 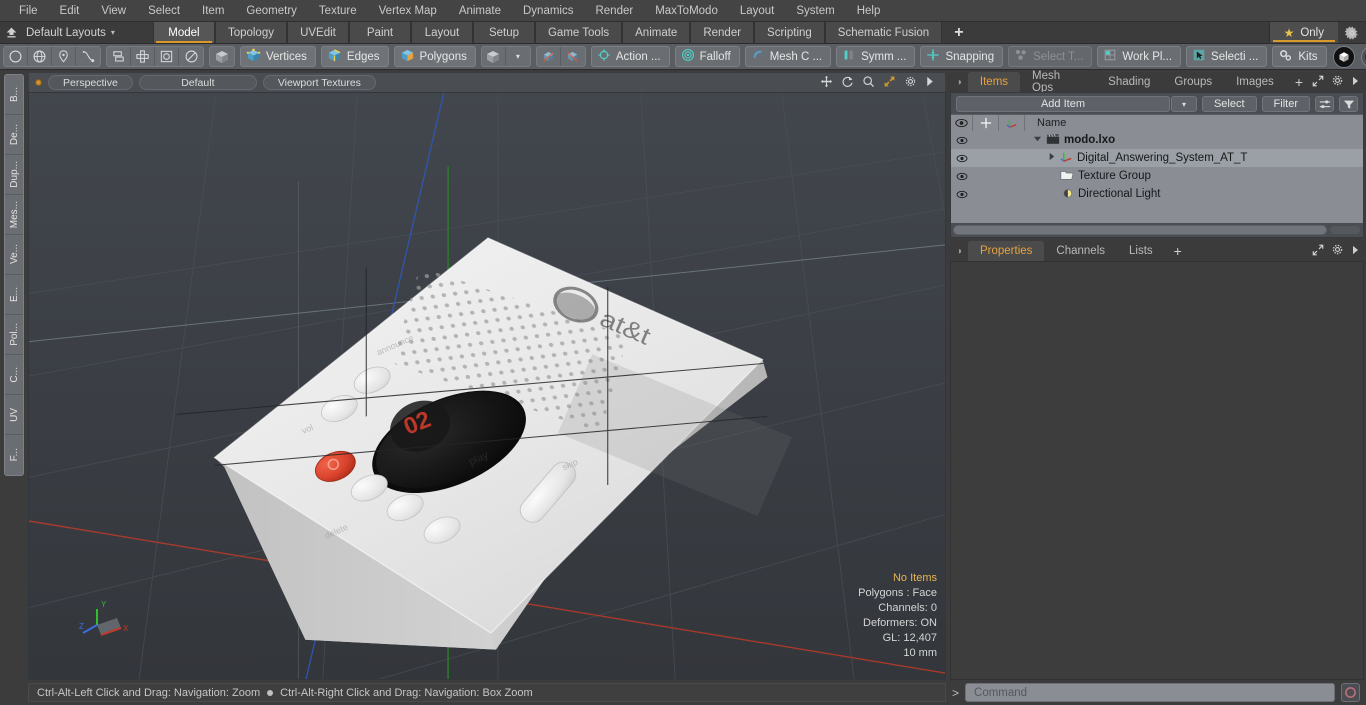 I want to click on menu-item-help: Help, so click(x=869, y=11).